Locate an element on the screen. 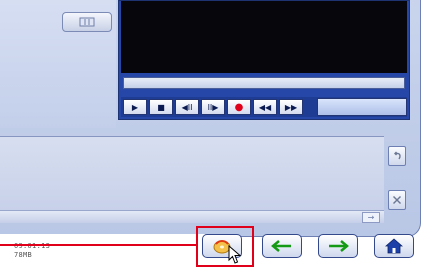 The width and height of the screenshot is (435, 270). horizontal-scrollbar: → is located at coordinates (192, 216).